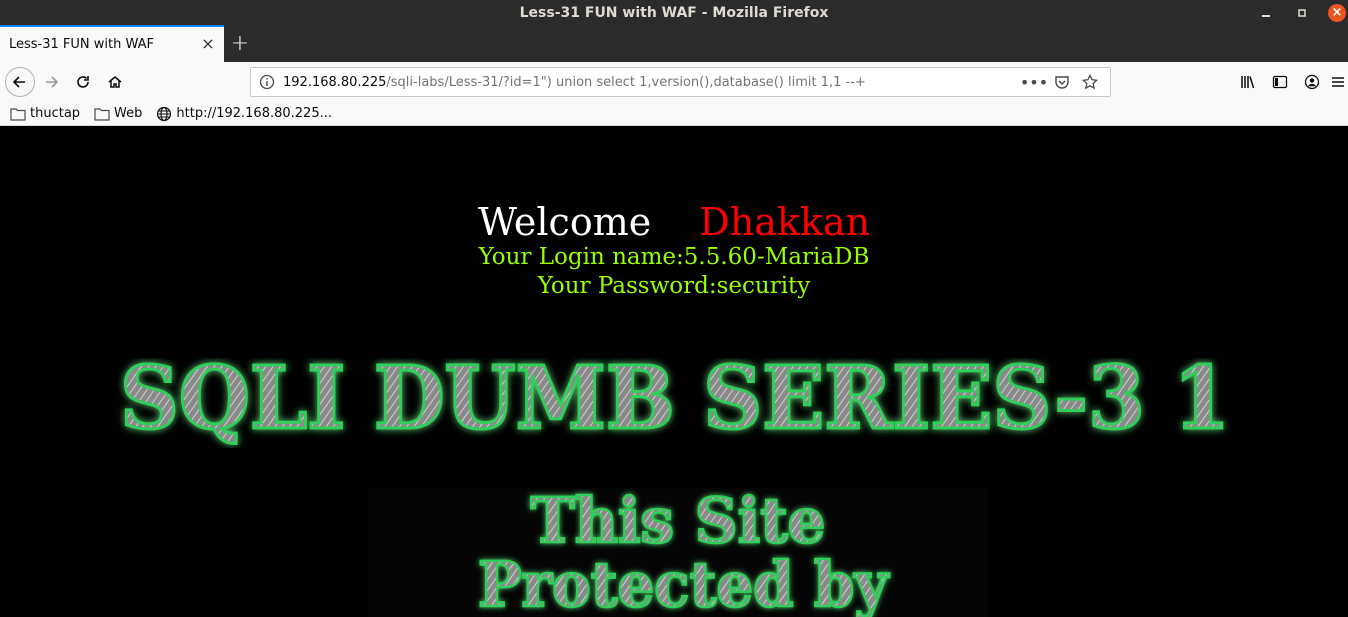  What do you see at coordinates (678, 522) in the screenshot?
I see `waf-line-1: This Site` at bounding box center [678, 522].